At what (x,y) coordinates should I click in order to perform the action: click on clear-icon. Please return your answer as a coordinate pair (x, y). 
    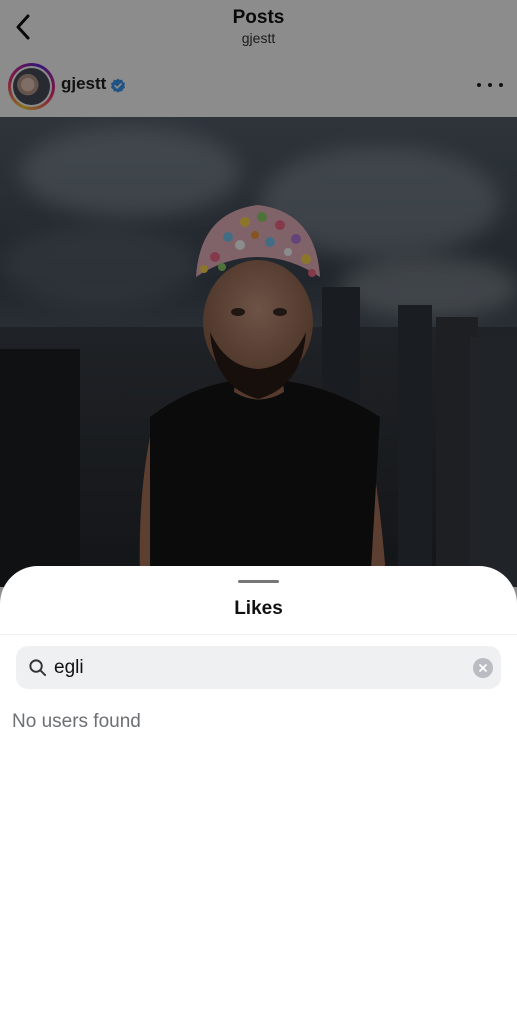
    Looking at the image, I should click on (483, 668).